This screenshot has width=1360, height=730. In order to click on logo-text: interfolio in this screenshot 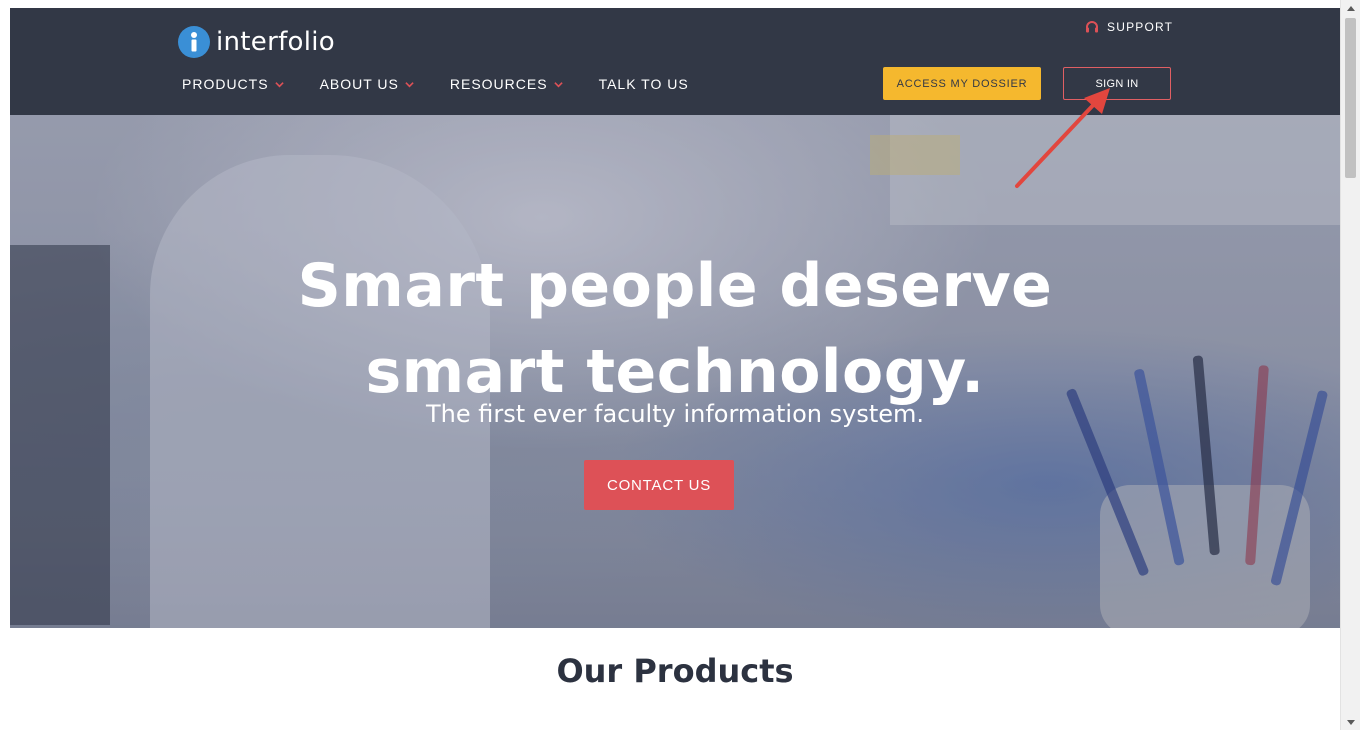, I will do `click(275, 42)`.